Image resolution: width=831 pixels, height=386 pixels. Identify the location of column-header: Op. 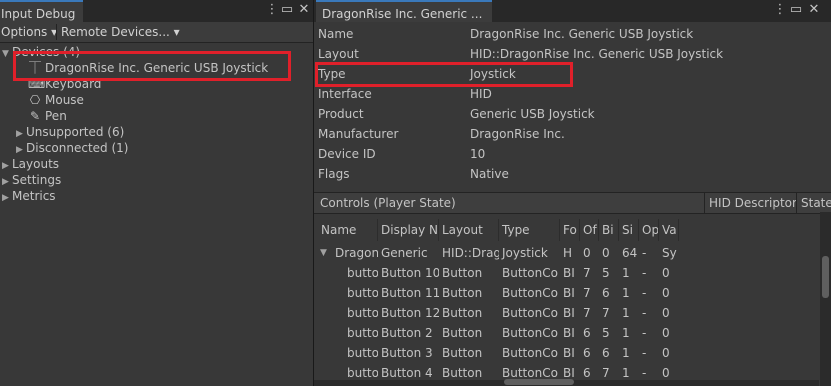
(649, 230).